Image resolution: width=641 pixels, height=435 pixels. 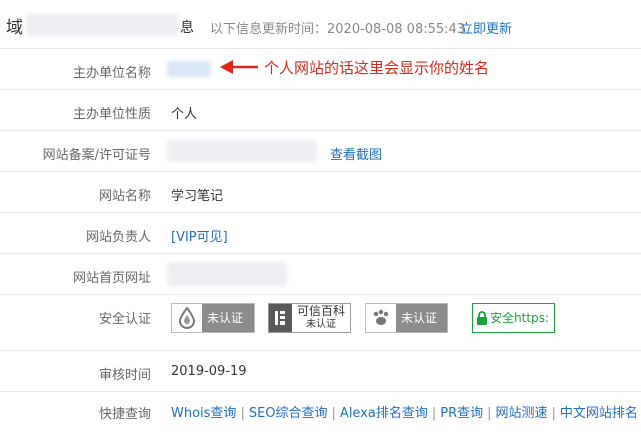 I want to click on audit-time-value: 2019-09-19, so click(x=209, y=371).